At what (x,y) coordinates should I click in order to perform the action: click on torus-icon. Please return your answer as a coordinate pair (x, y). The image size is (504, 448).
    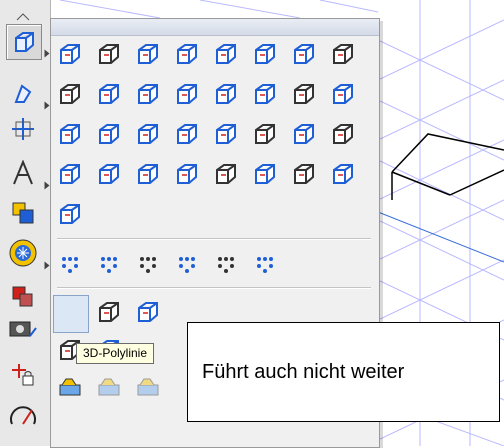
    Looking at the image, I should click on (148, 54).